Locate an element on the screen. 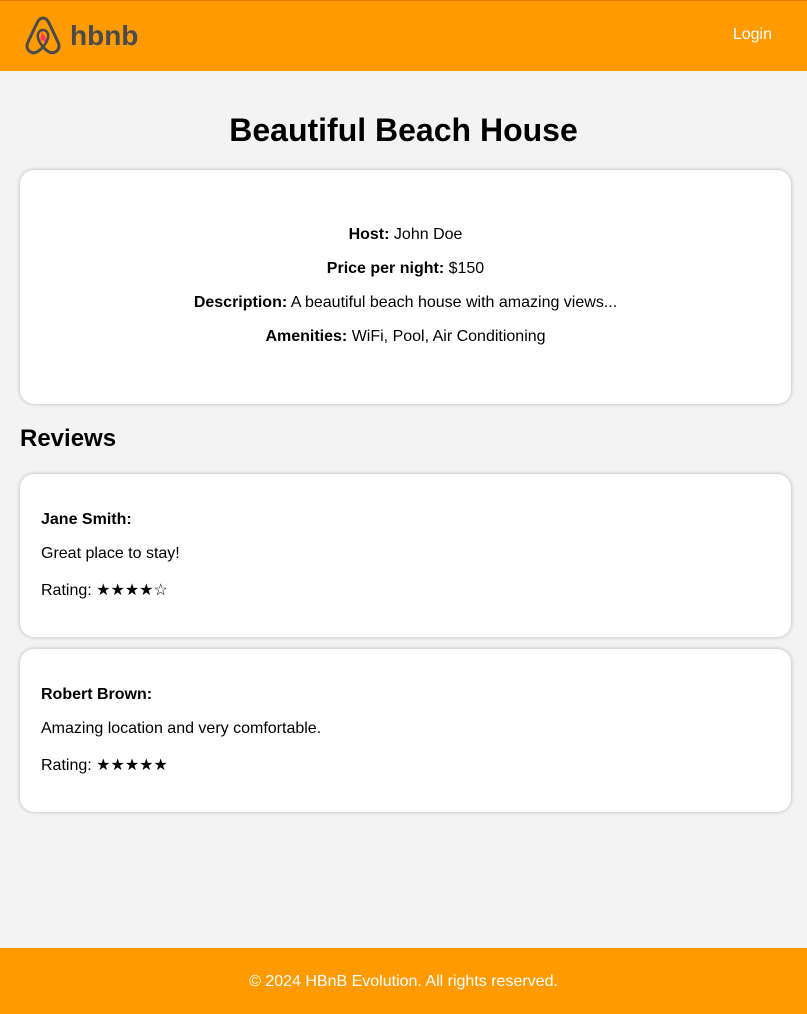 The height and width of the screenshot is (1014, 807). amenities-label: Amenities: is located at coordinates (306, 336).